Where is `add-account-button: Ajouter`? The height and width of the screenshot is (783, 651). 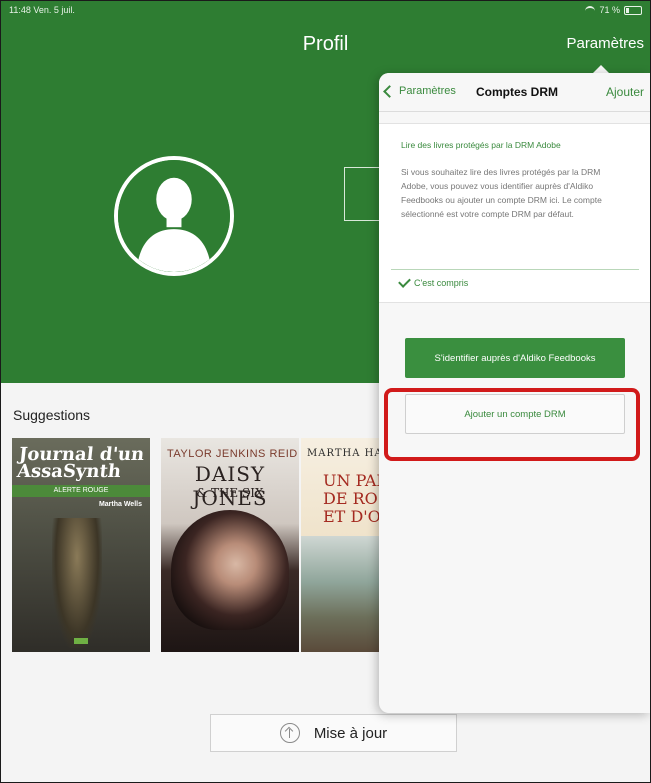 add-account-button: Ajouter is located at coordinates (625, 92).